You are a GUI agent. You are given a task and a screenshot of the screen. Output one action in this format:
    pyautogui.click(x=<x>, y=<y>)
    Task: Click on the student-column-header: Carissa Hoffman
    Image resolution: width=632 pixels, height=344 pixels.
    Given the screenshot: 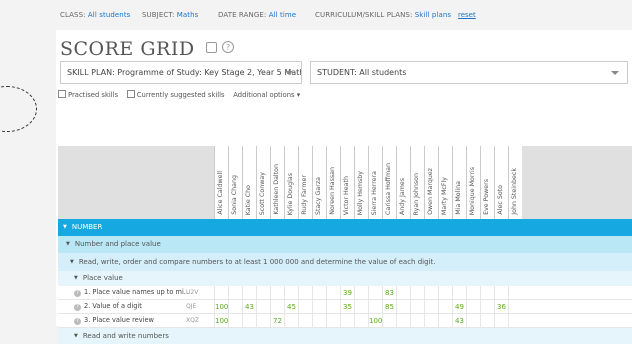 What is the action you would take?
    pyautogui.click(x=389, y=182)
    